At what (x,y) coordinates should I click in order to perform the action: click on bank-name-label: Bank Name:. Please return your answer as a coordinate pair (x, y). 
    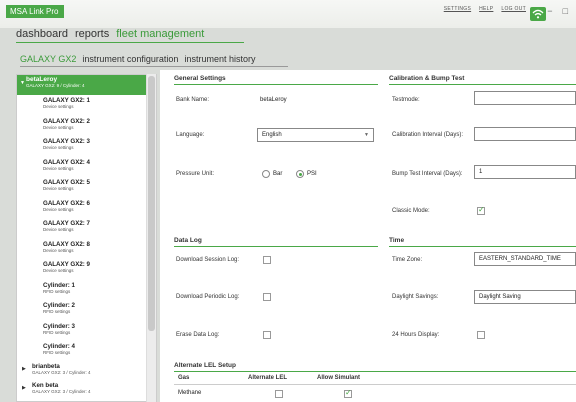
    Looking at the image, I should click on (193, 100).